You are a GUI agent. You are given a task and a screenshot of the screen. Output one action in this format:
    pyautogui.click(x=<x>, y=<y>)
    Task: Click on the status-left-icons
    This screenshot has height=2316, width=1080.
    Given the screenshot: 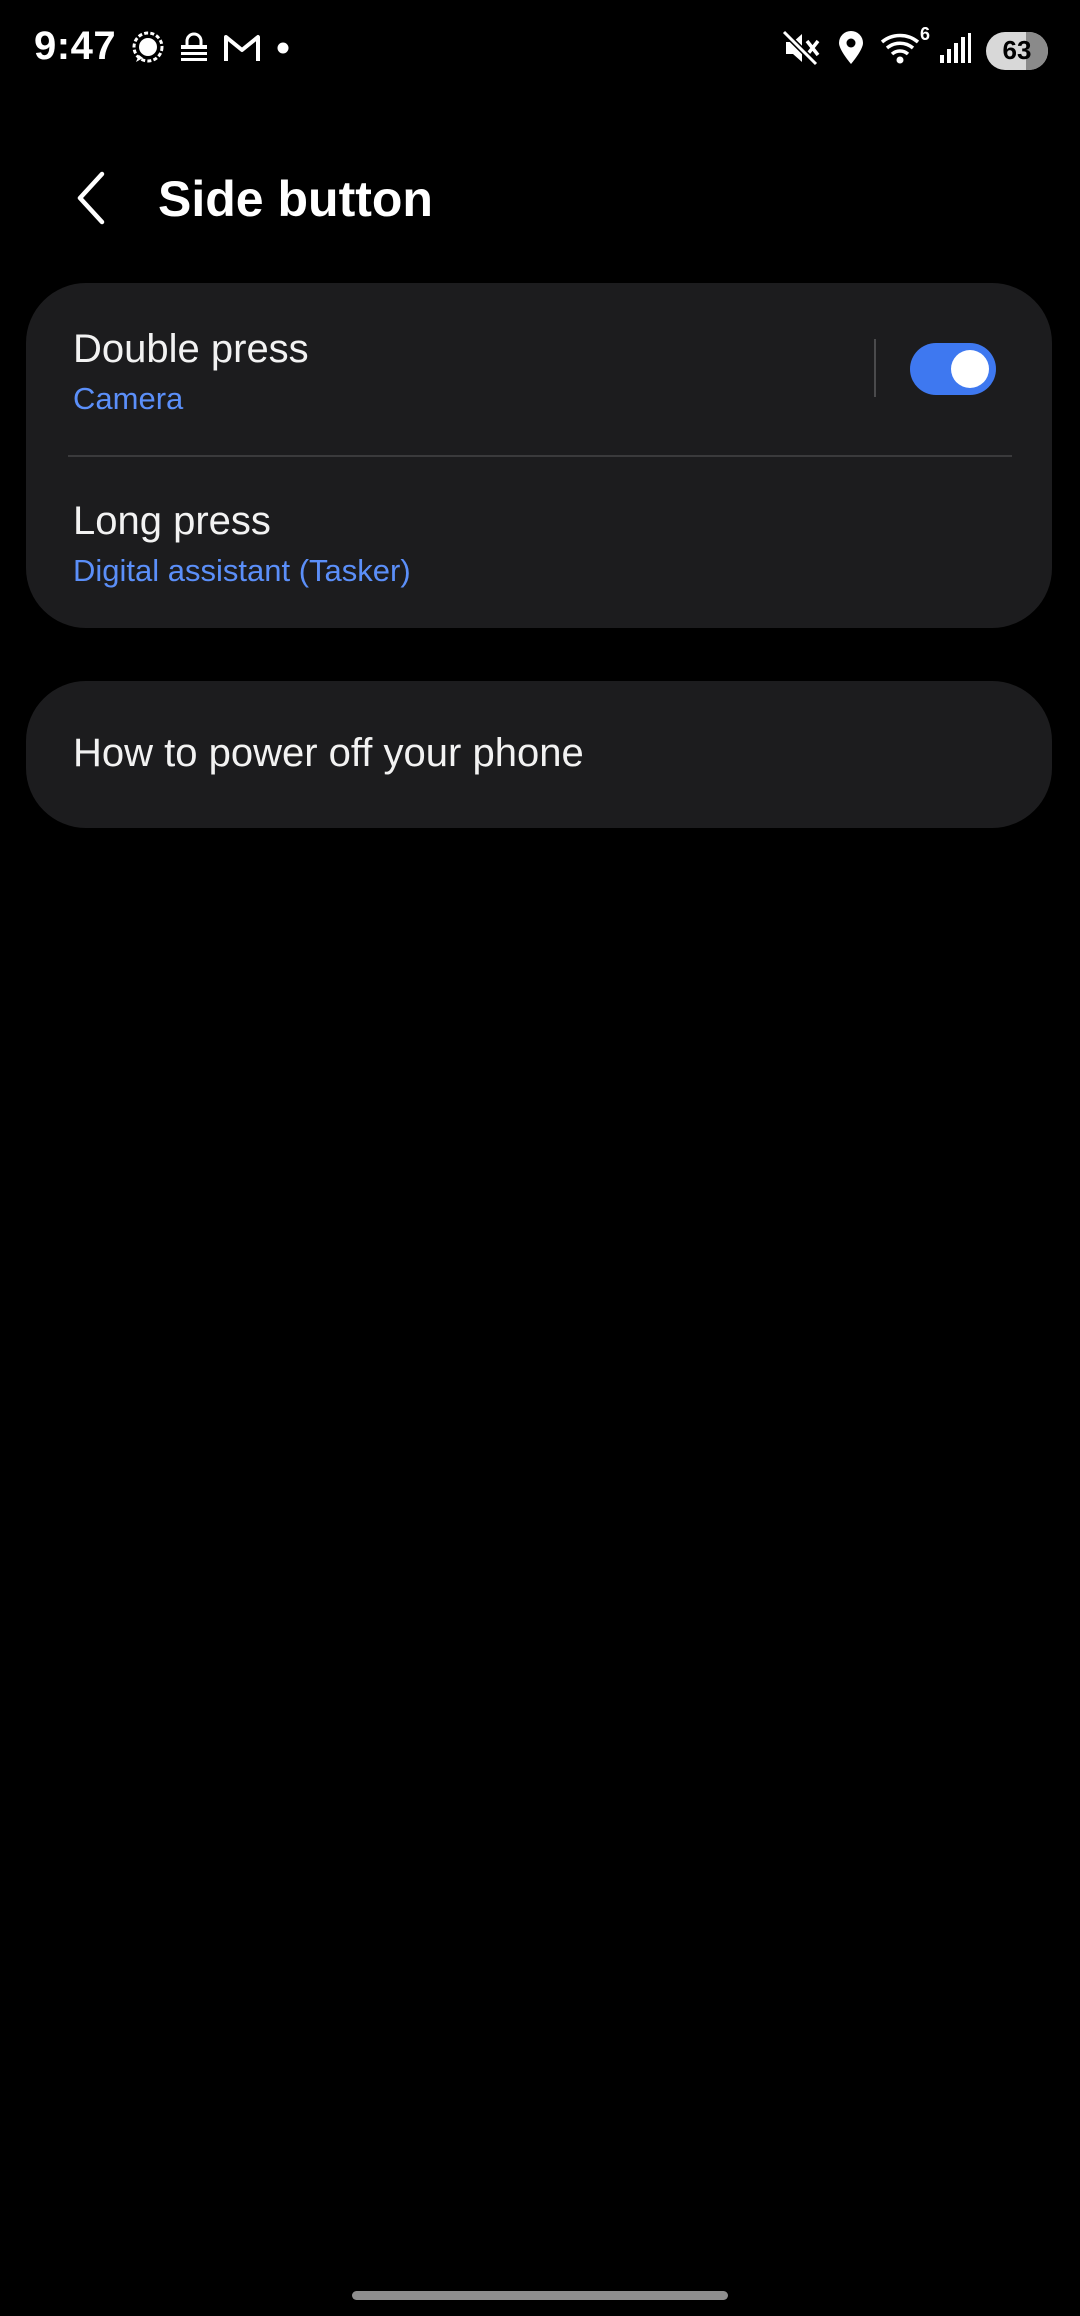 What is the action you would take?
    pyautogui.click(x=212, y=48)
    